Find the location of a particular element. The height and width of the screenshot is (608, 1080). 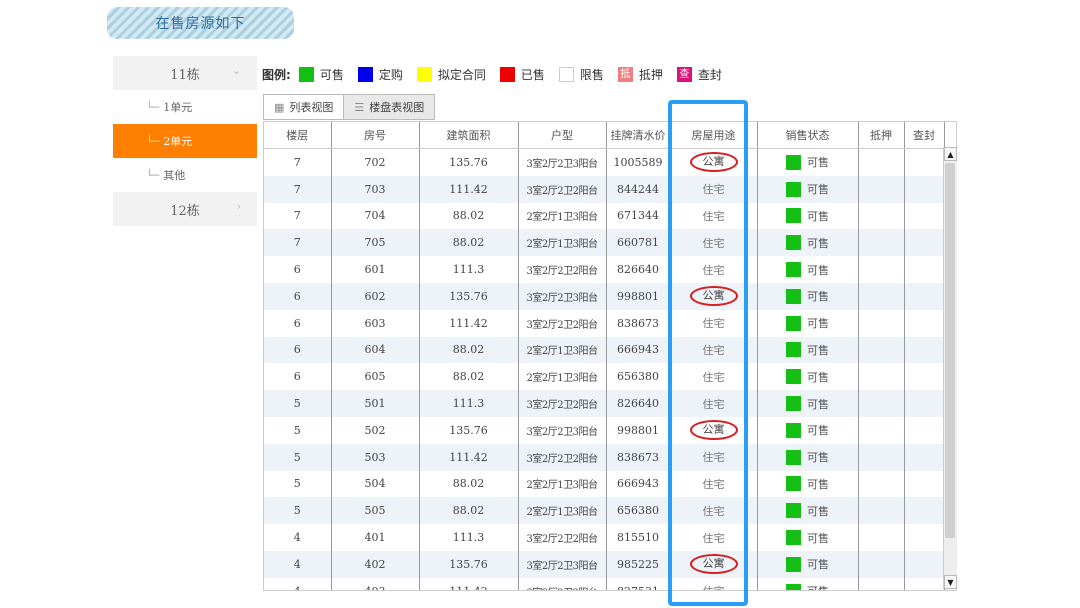

highlight-circle: 公寓 is located at coordinates (713, 296).